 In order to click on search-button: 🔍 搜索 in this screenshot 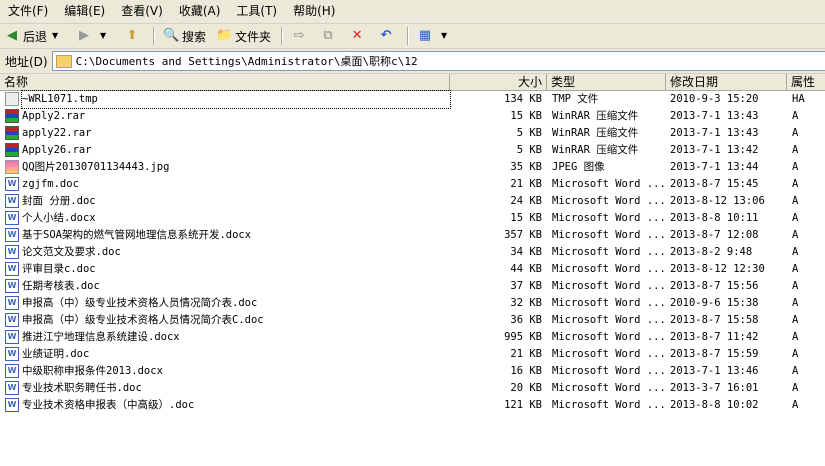, I will do `click(184, 36)`.